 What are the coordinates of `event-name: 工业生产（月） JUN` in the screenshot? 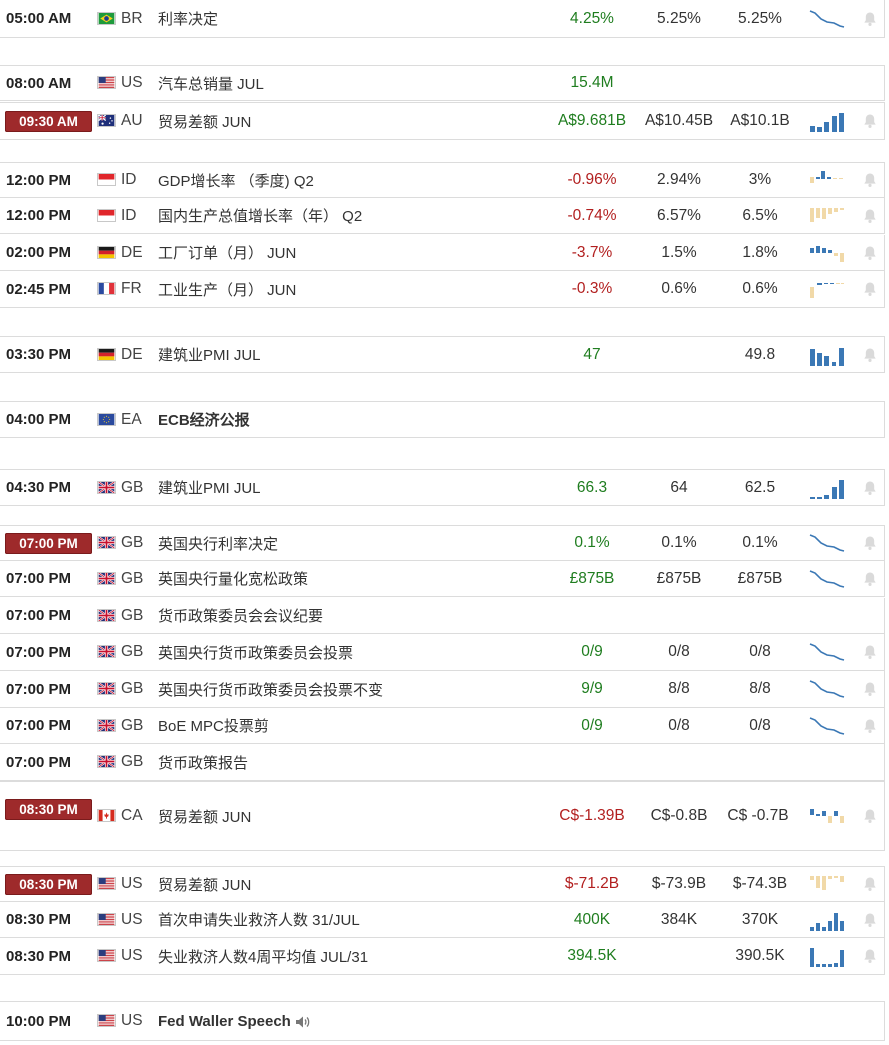 It's located at (227, 289).